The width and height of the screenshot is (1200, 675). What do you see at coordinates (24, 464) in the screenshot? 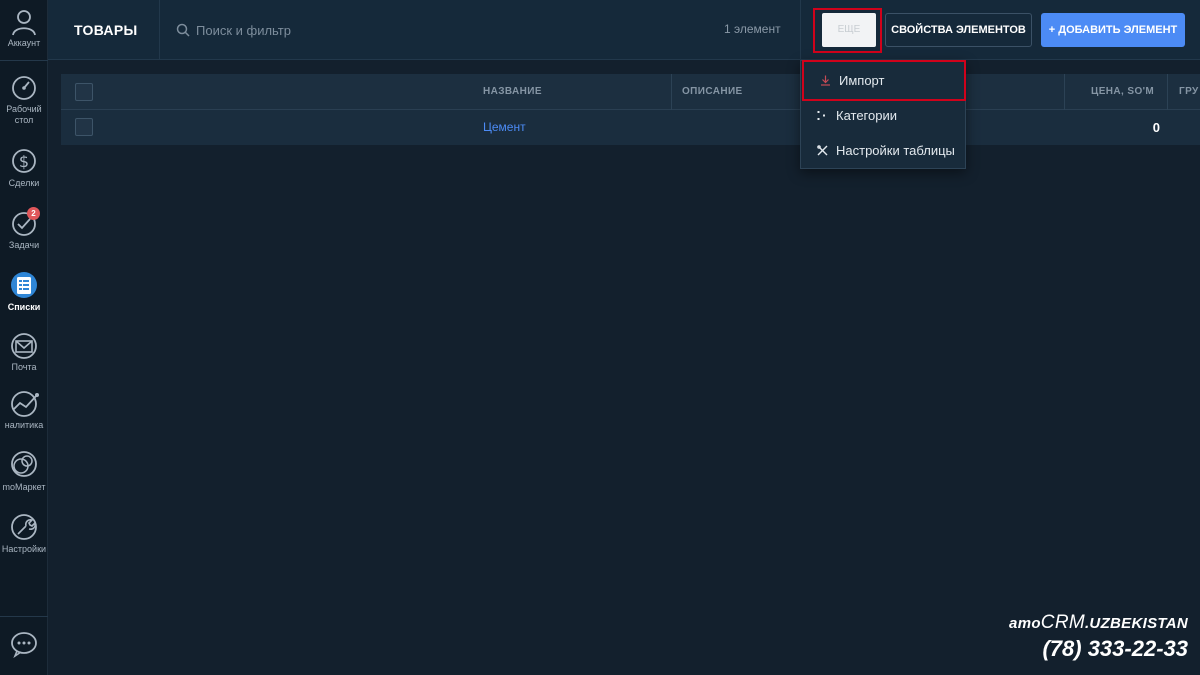
I see `market-icon` at bounding box center [24, 464].